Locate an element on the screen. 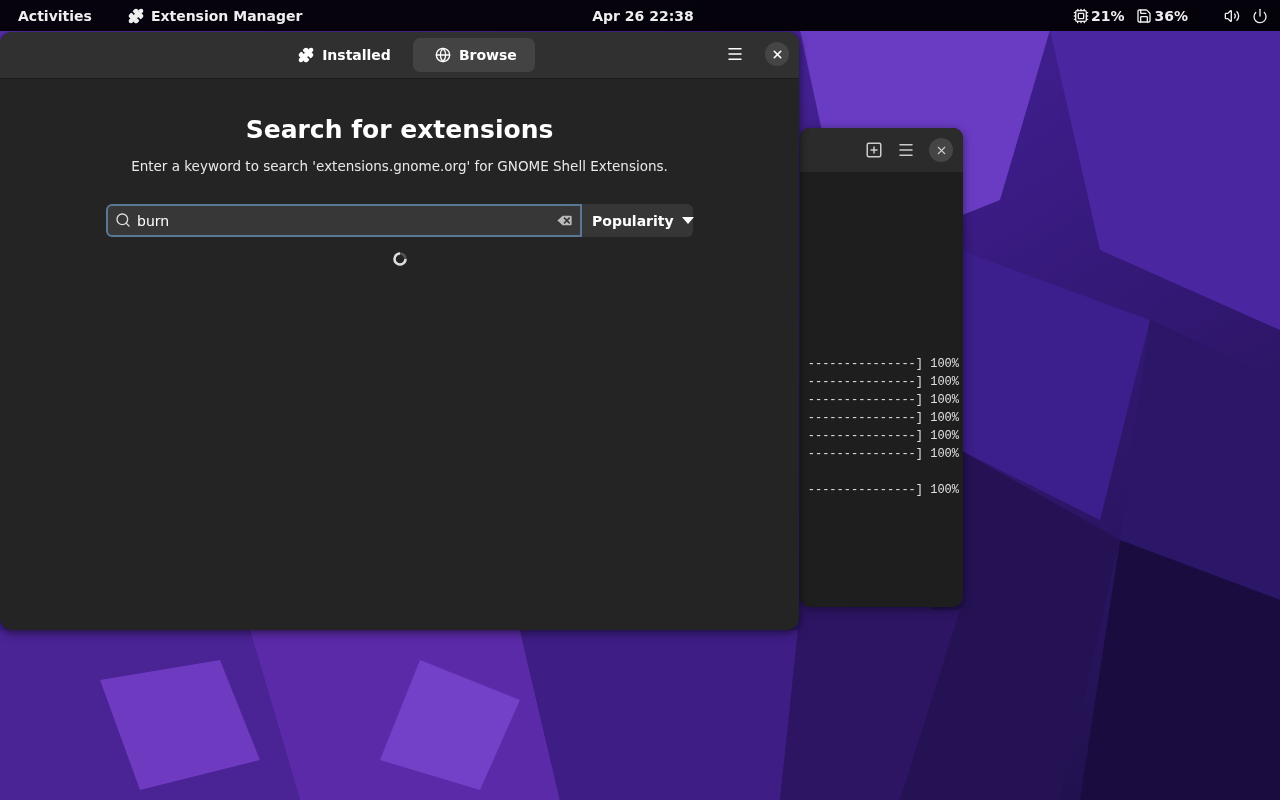  tab: Browse is located at coordinates (473, 55).